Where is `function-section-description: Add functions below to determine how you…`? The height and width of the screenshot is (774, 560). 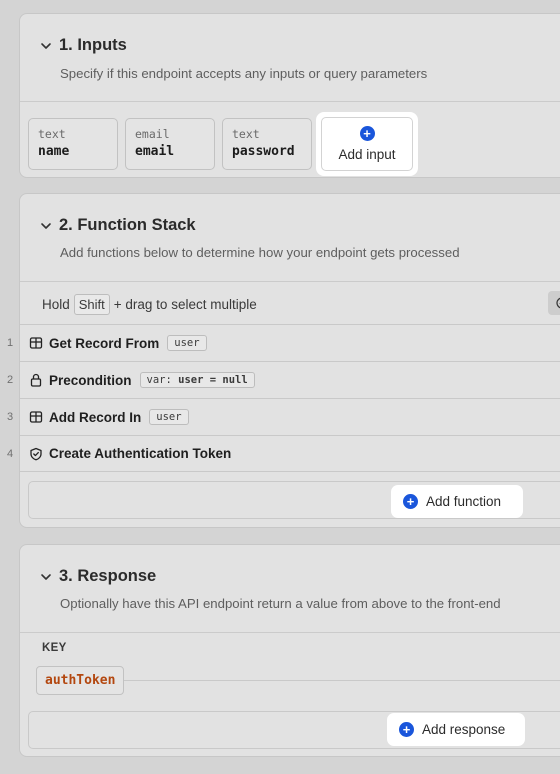 function-section-description: Add functions below to determine how you… is located at coordinates (260, 252).